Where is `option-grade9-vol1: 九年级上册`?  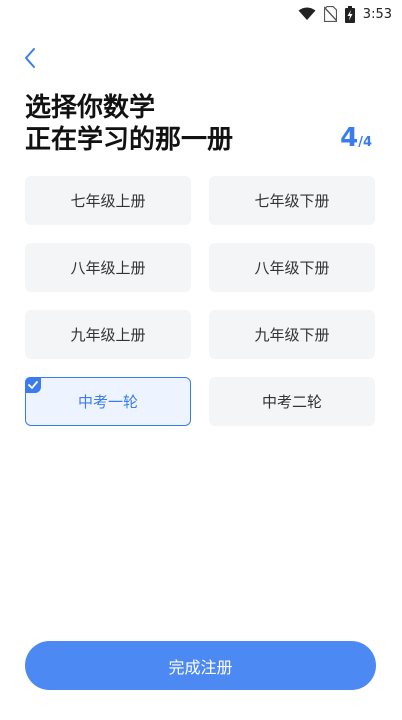 option-grade9-vol1: 九年级上册 is located at coordinates (108, 334).